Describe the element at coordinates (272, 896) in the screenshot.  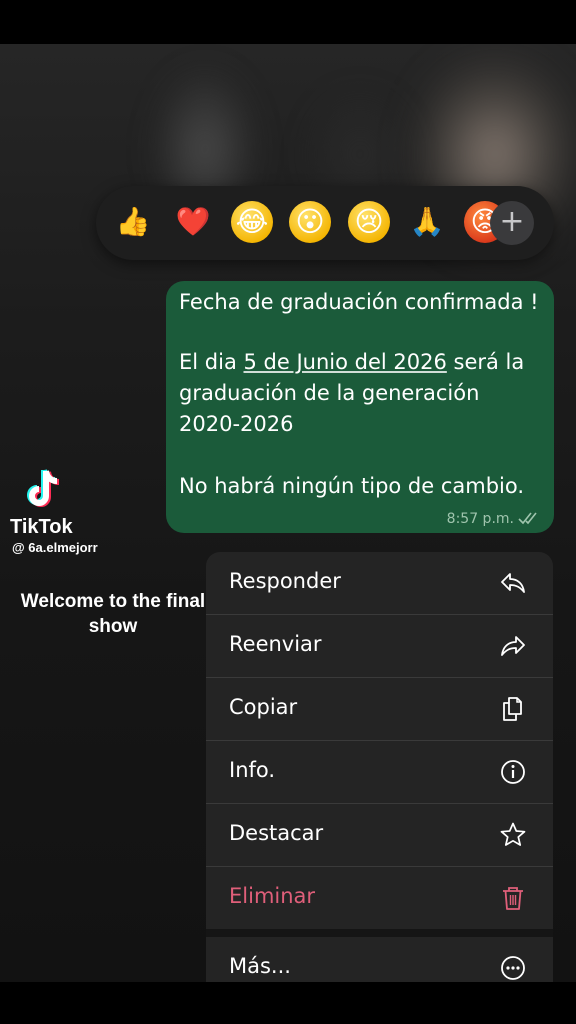
I see `menu-item-label: Eliminar` at that location.